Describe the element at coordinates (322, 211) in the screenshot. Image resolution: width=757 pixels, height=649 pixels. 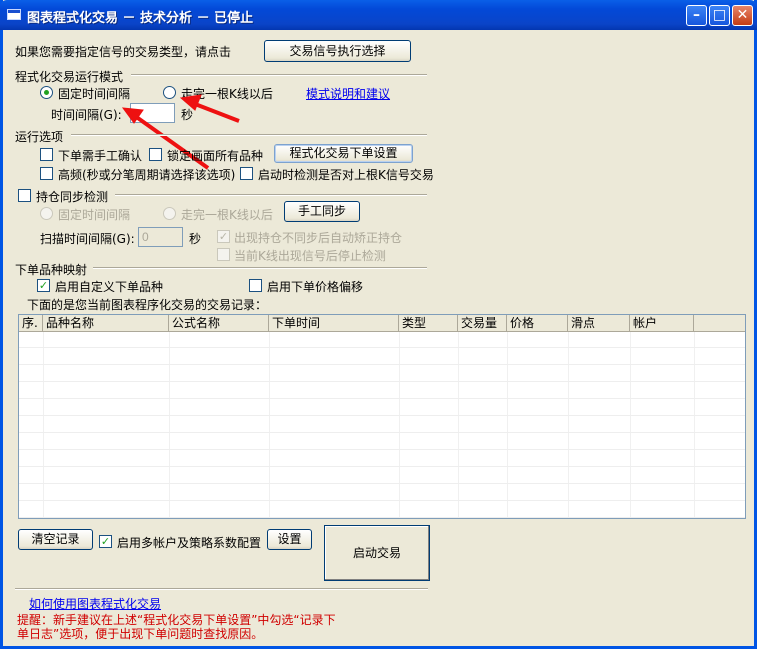
I see `manual-sync-button: 手工同步` at that location.